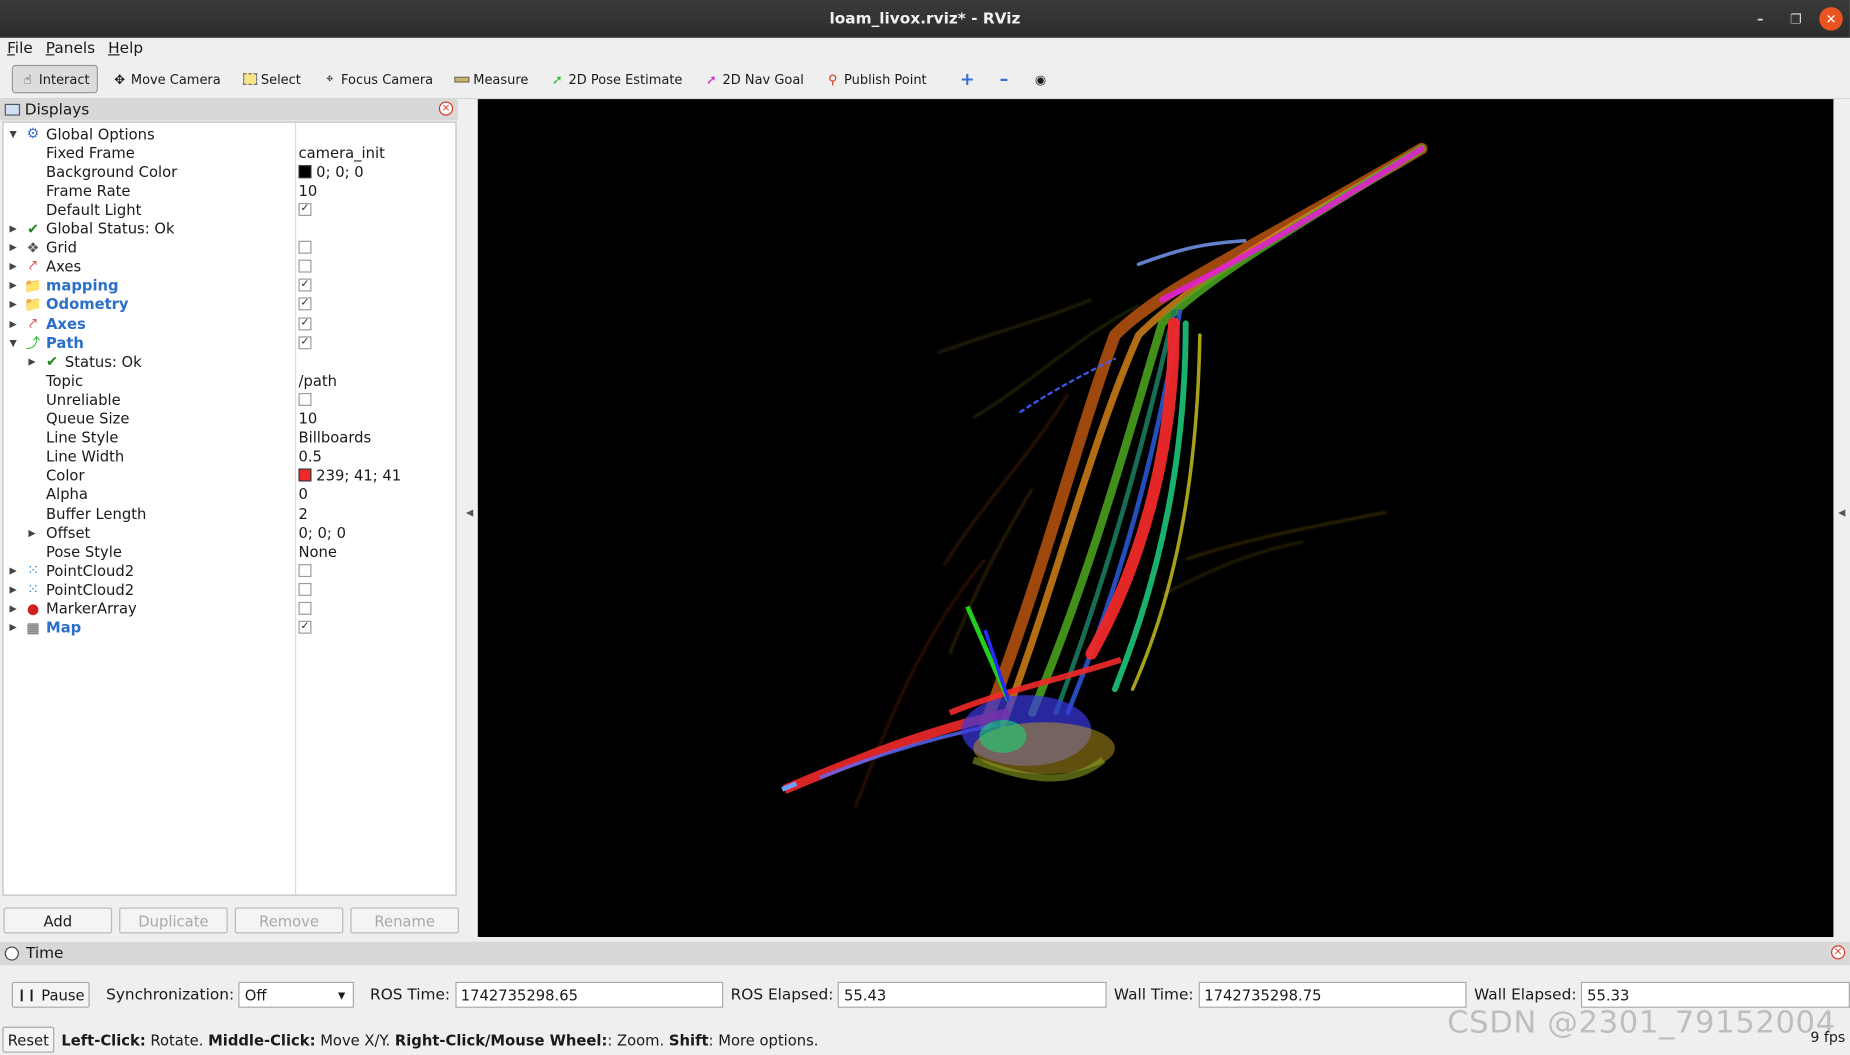  What do you see at coordinates (876, 79) in the screenshot?
I see `publish-point-tool-button: ⚲ Publish Point` at bounding box center [876, 79].